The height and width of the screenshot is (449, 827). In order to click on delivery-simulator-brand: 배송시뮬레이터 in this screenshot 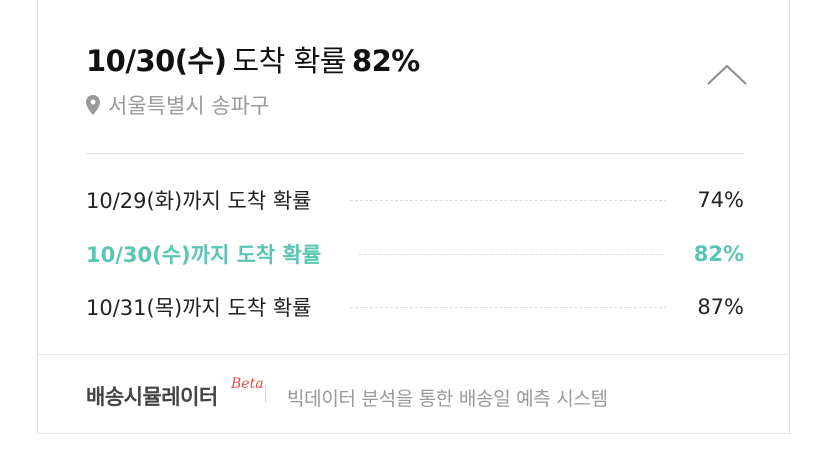, I will do `click(152, 397)`.